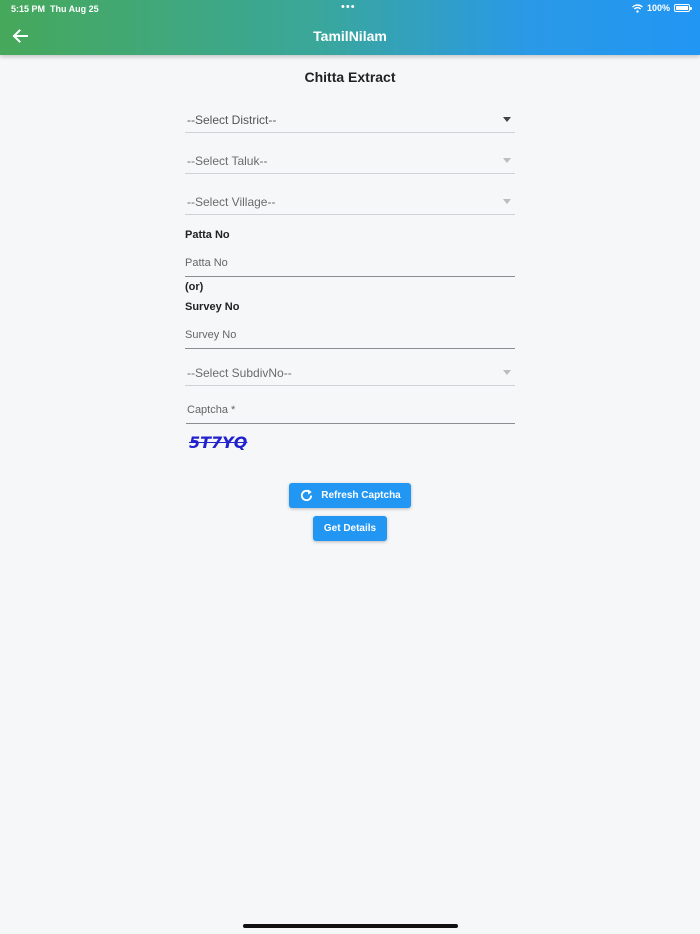 The height and width of the screenshot is (934, 700). Describe the element at coordinates (231, 201) in the screenshot. I see `village-dropdown-value: --Select Village--` at that location.